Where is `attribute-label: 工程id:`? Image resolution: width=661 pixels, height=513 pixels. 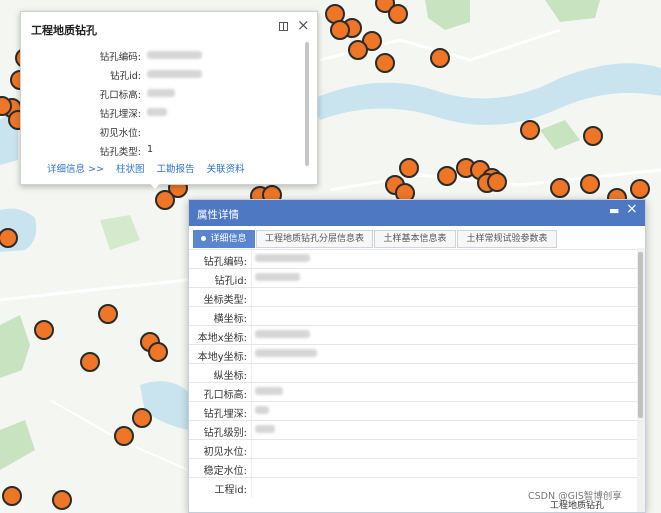 attribute-label: 工程id: is located at coordinates (231, 490).